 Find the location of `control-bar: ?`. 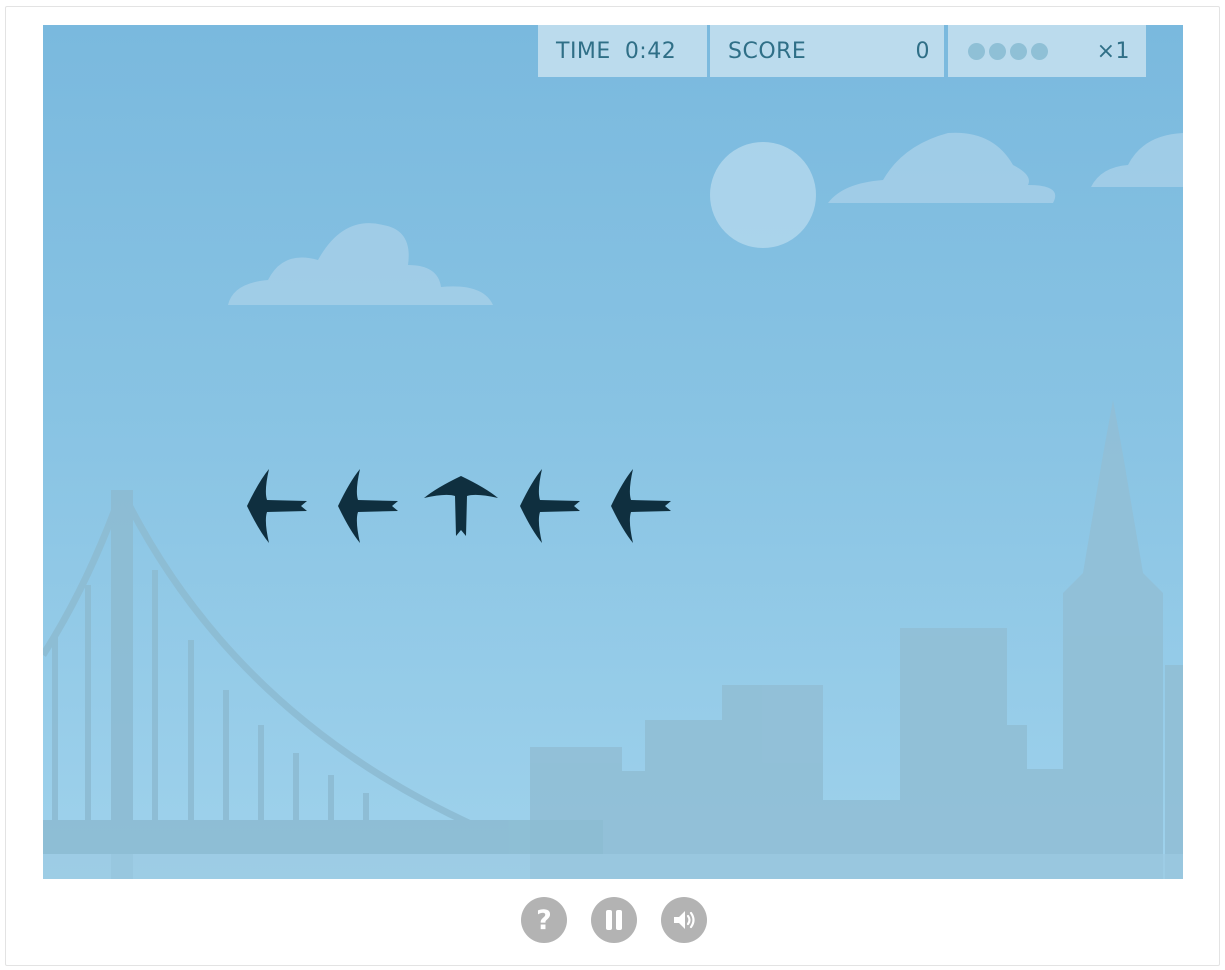

control-bar: ? is located at coordinates (614, 920).